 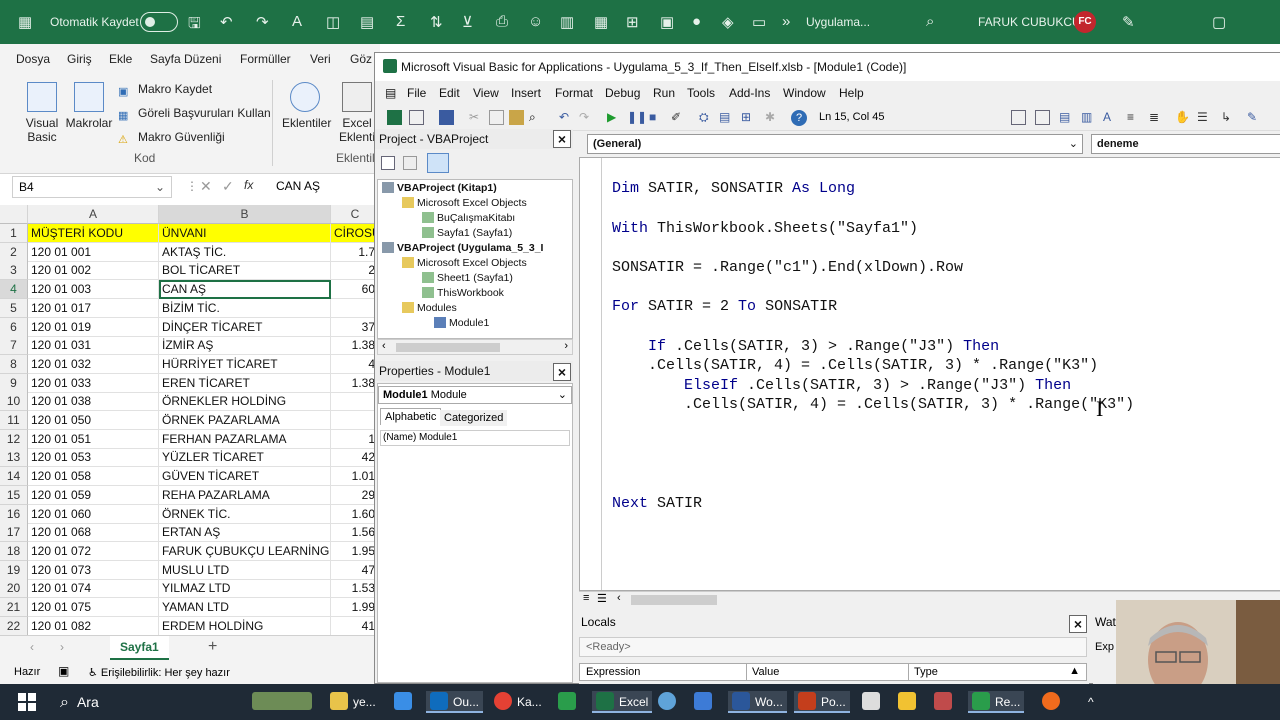 I want to click on taskbar-item-tool1, so click(x=873, y=702).